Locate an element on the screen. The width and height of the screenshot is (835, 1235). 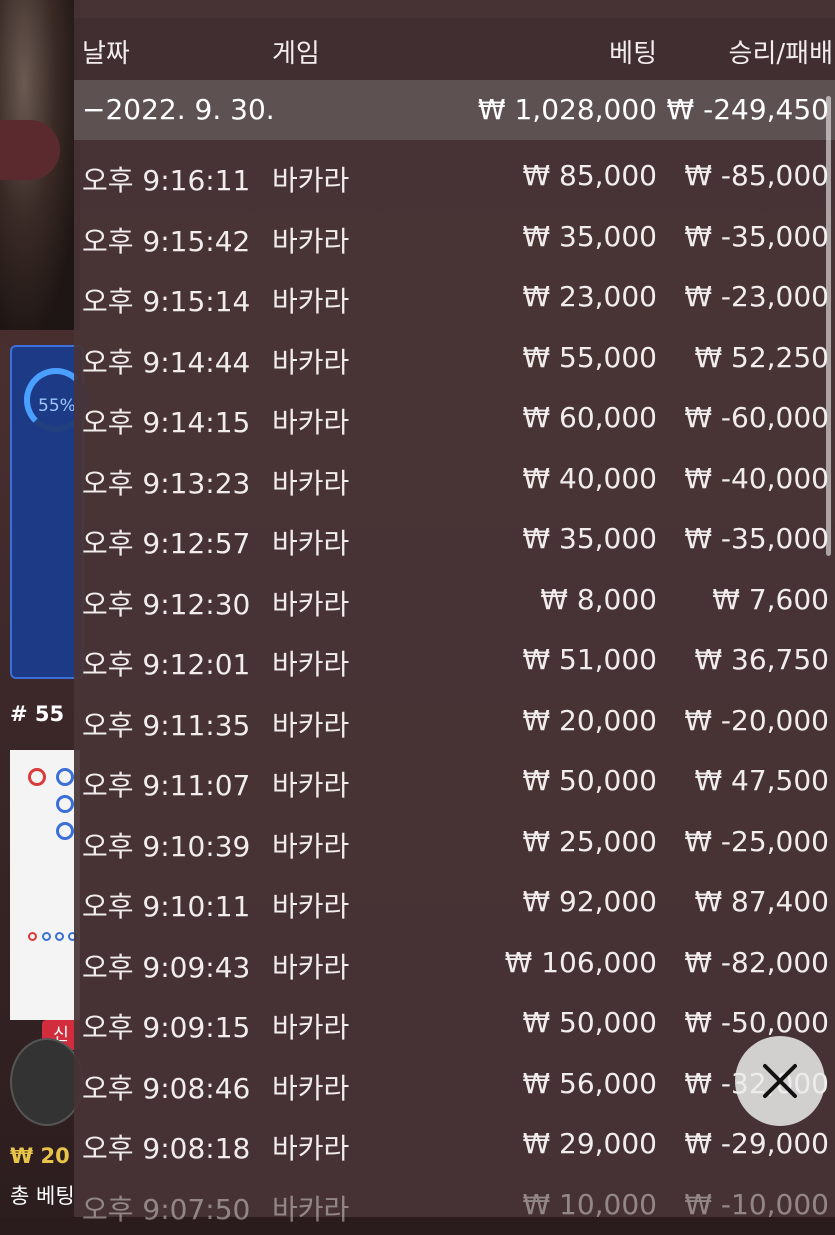
row-time: 오후 9:09:43 is located at coordinates (166, 966).